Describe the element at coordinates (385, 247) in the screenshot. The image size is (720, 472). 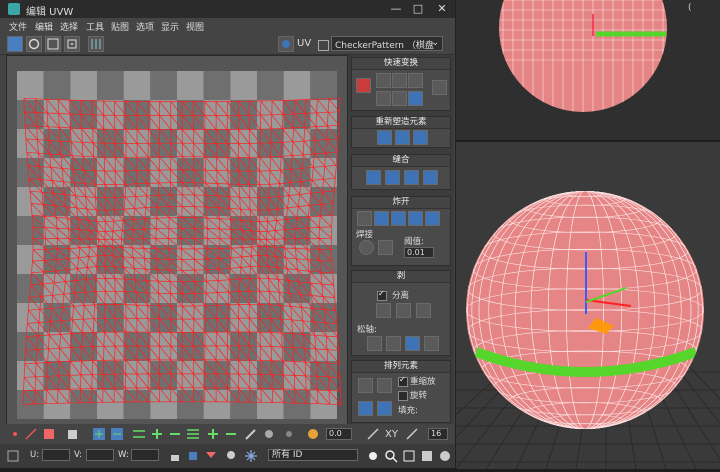
I see `weld-selected-icon` at that location.